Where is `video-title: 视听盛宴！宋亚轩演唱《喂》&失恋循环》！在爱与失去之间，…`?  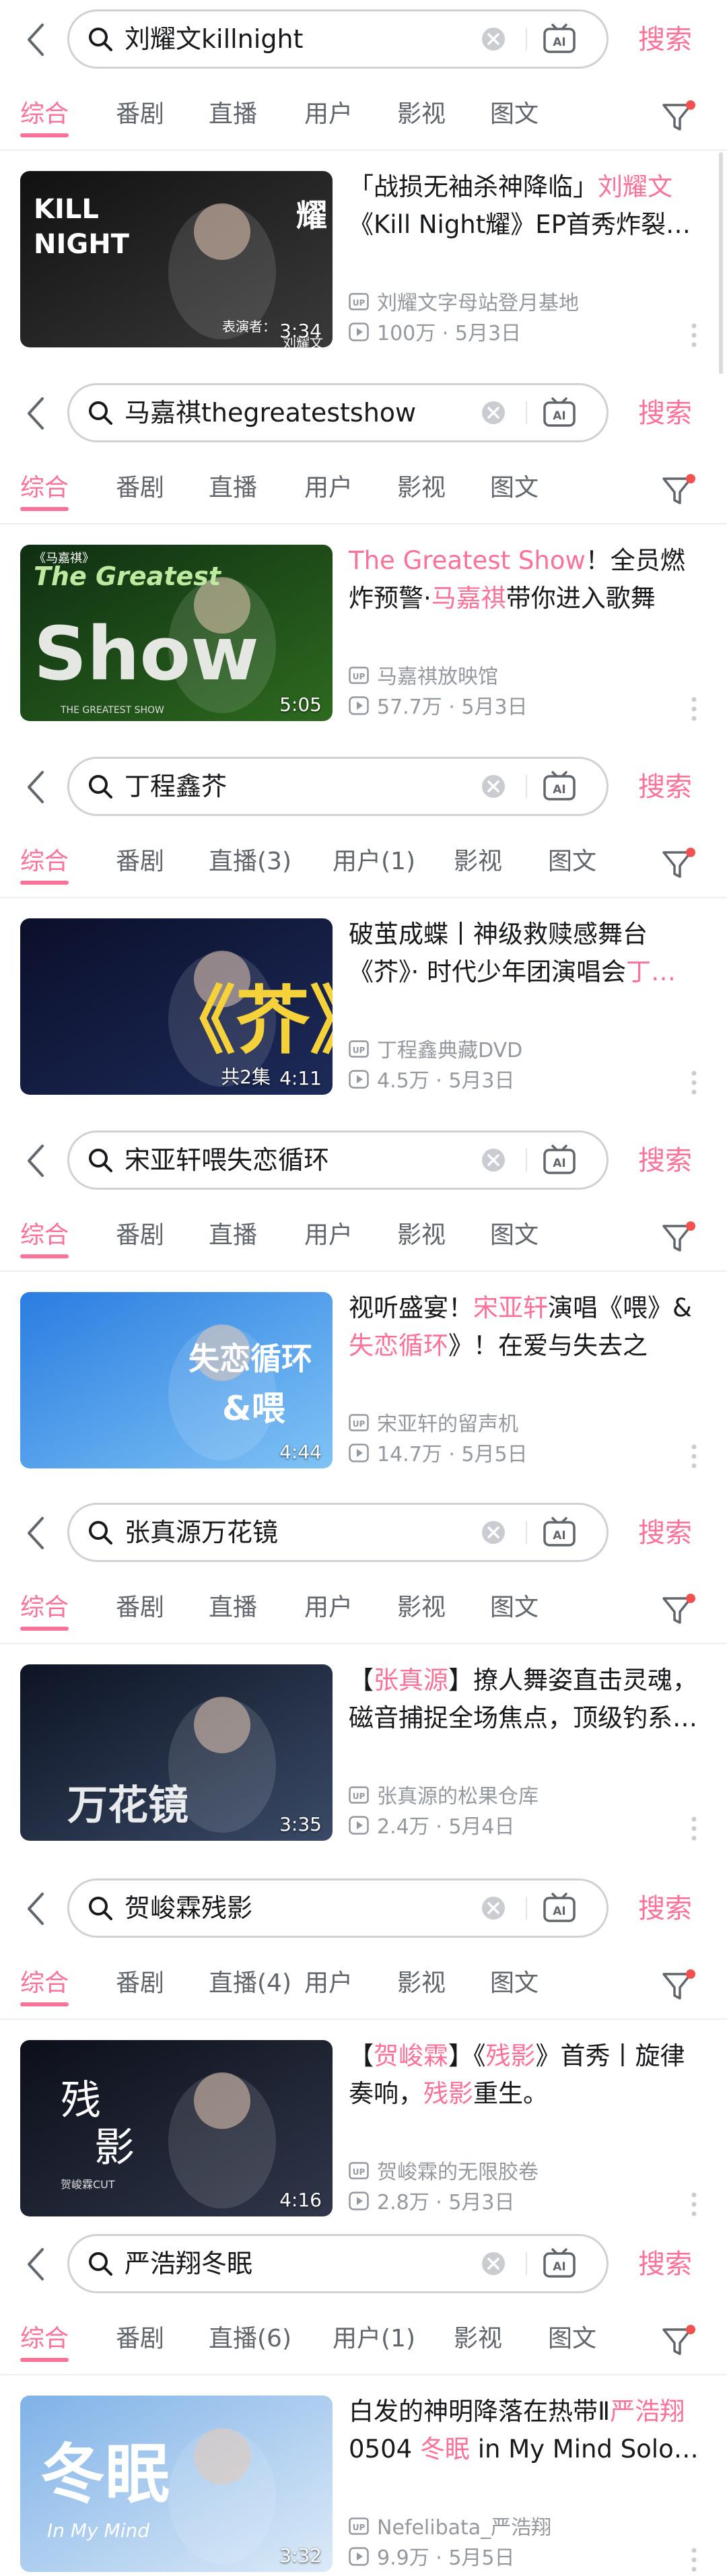 video-title: 视听盛宴！宋亚轩演唱《喂》&失恋循环》！在爱与失去之间，… is located at coordinates (524, 1327).